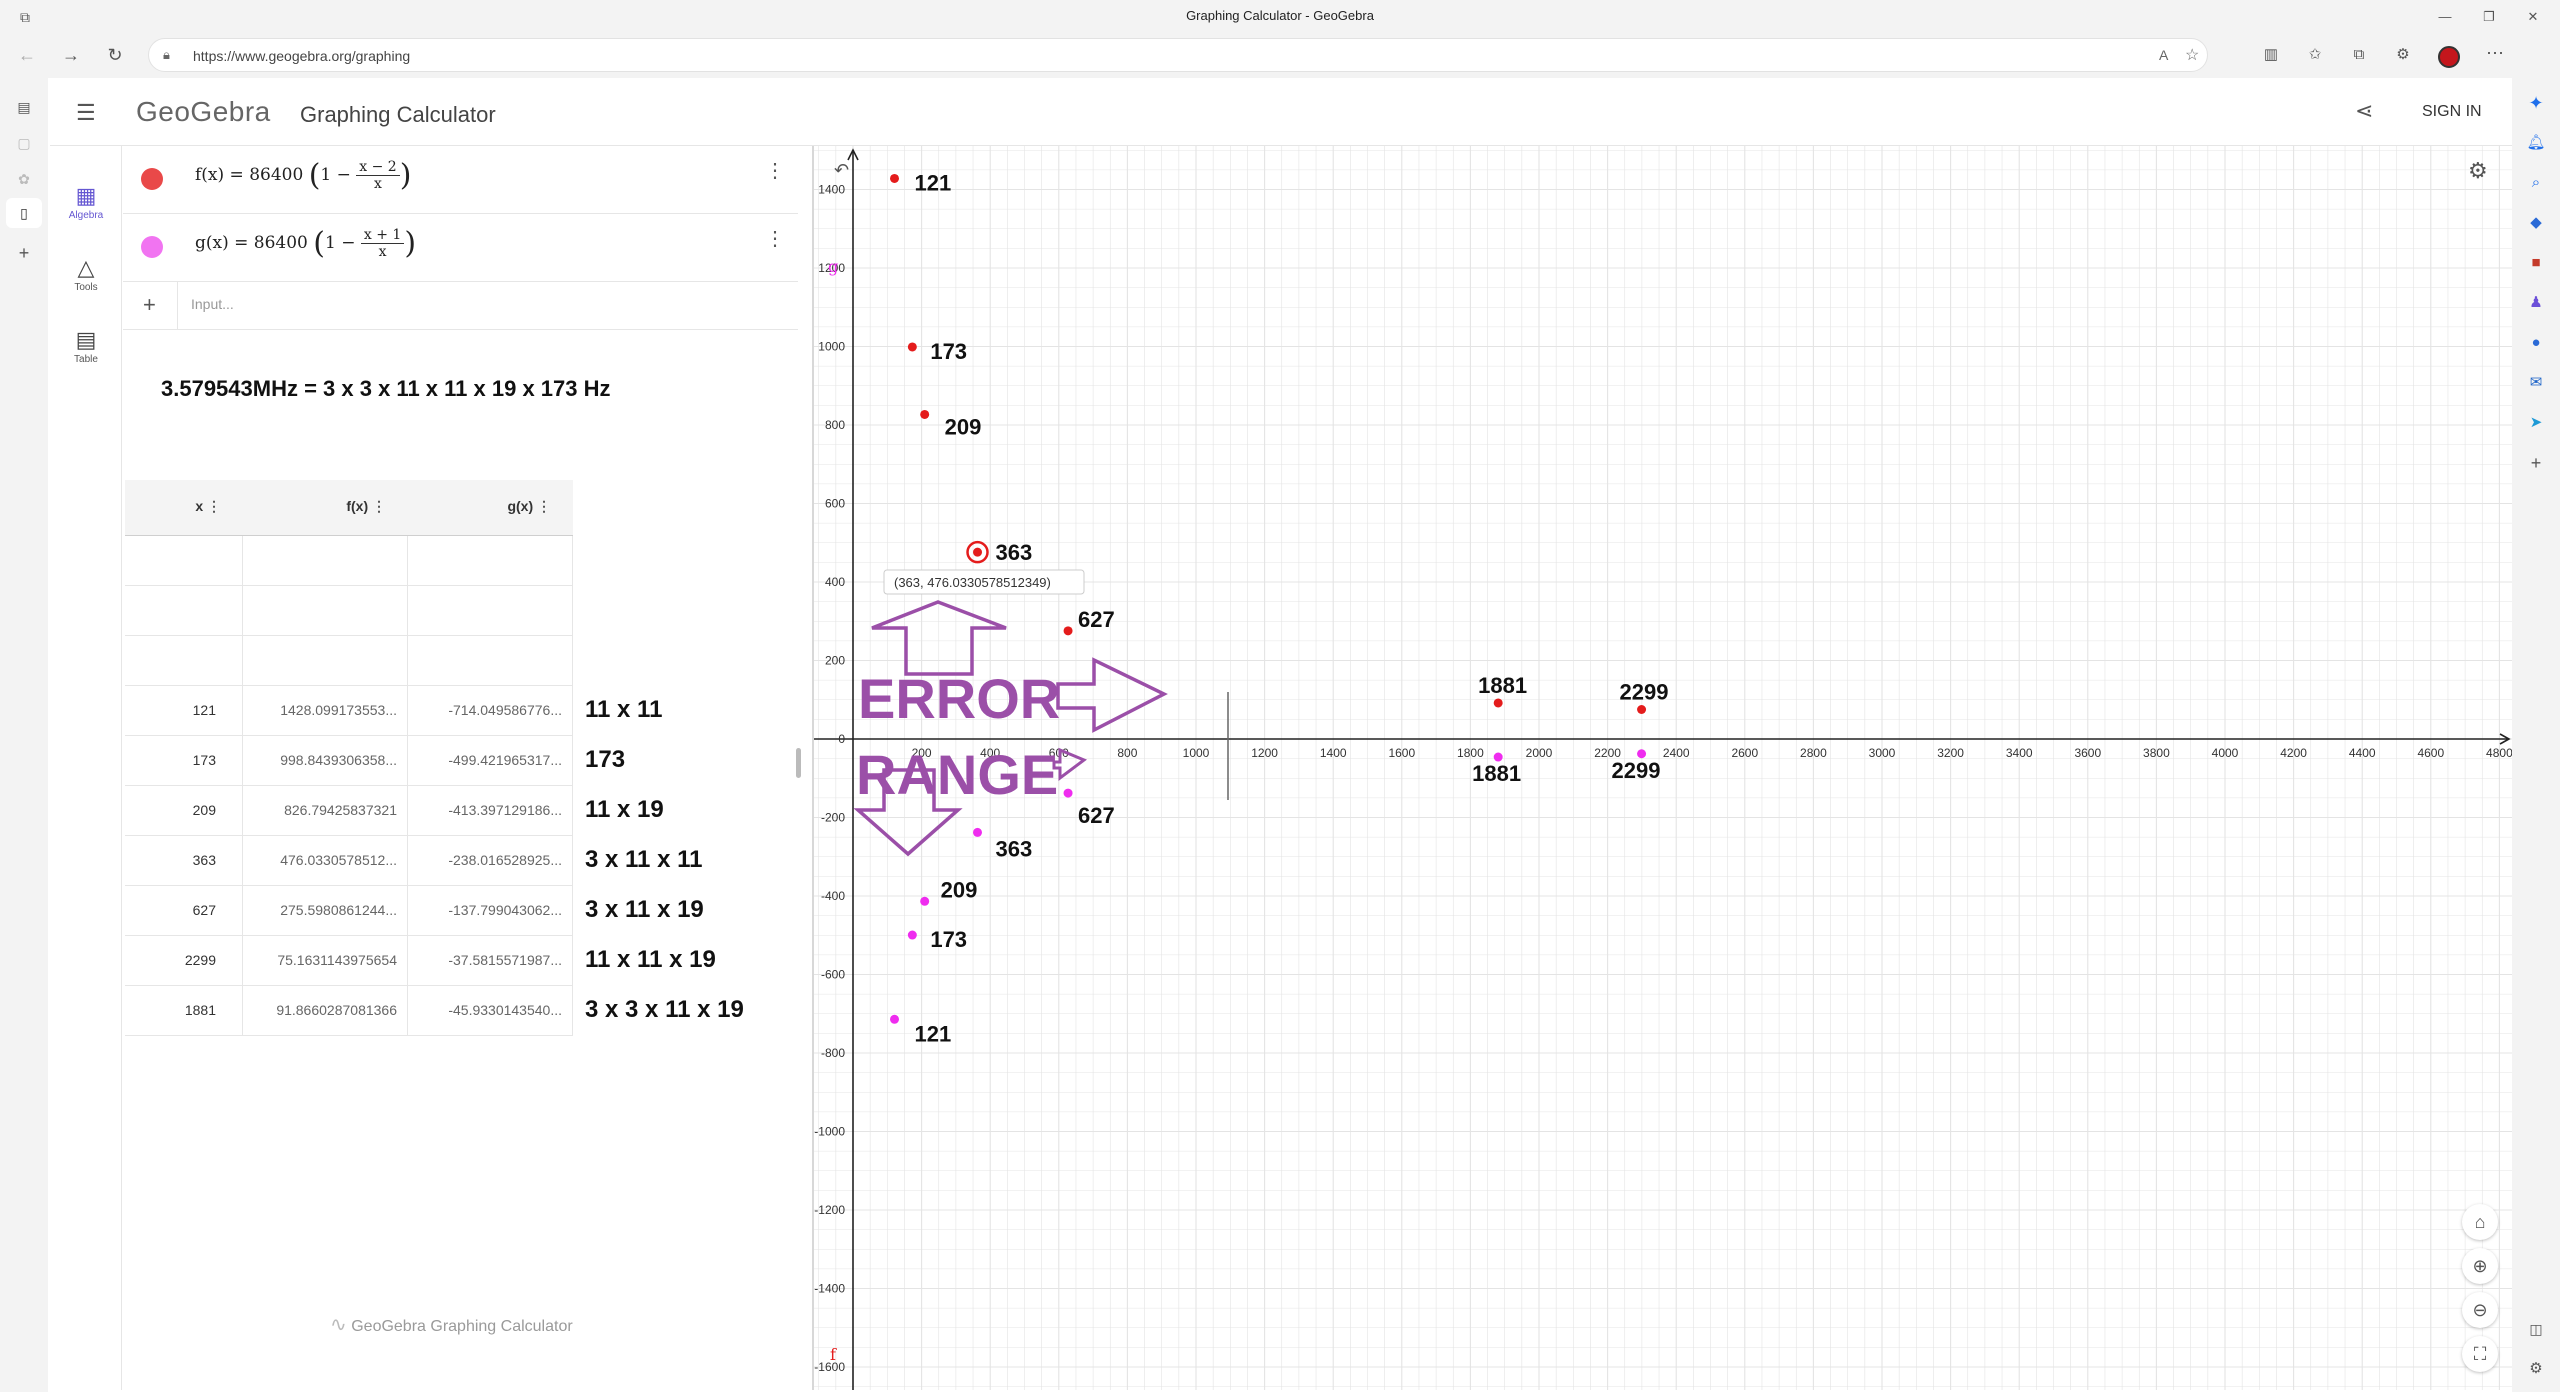 The height and width of the screenshot is (1392, 2560). I want to click on extensions-icon: ⚙, so click(2403, 55).